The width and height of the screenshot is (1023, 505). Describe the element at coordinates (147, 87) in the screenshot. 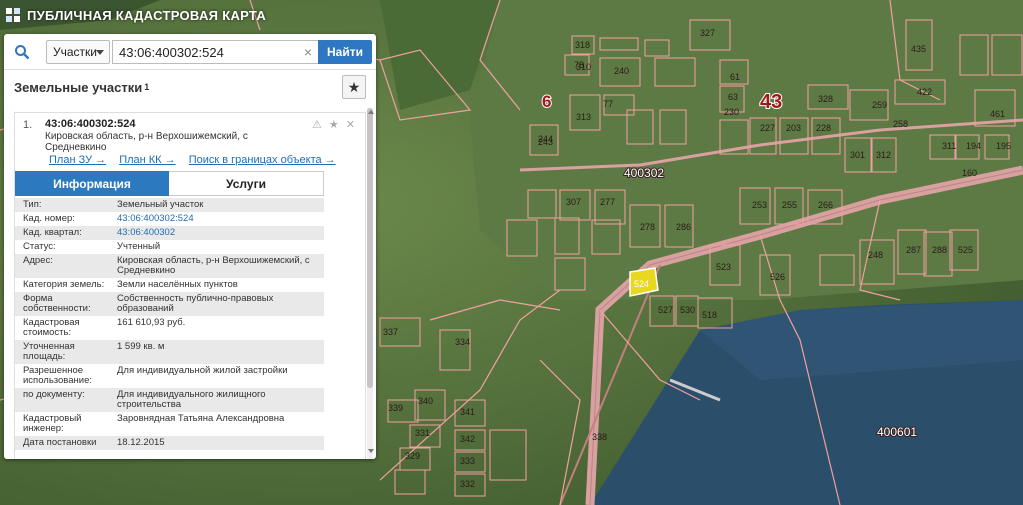

I see `result-count: 1` at that location.